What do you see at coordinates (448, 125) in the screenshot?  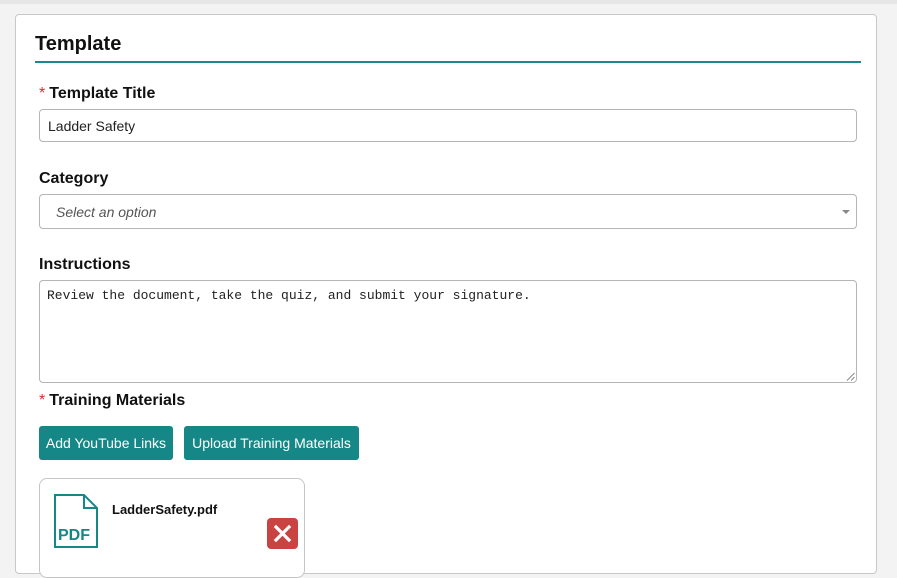 I see `template-title-input` at bounding box center [448, 125].